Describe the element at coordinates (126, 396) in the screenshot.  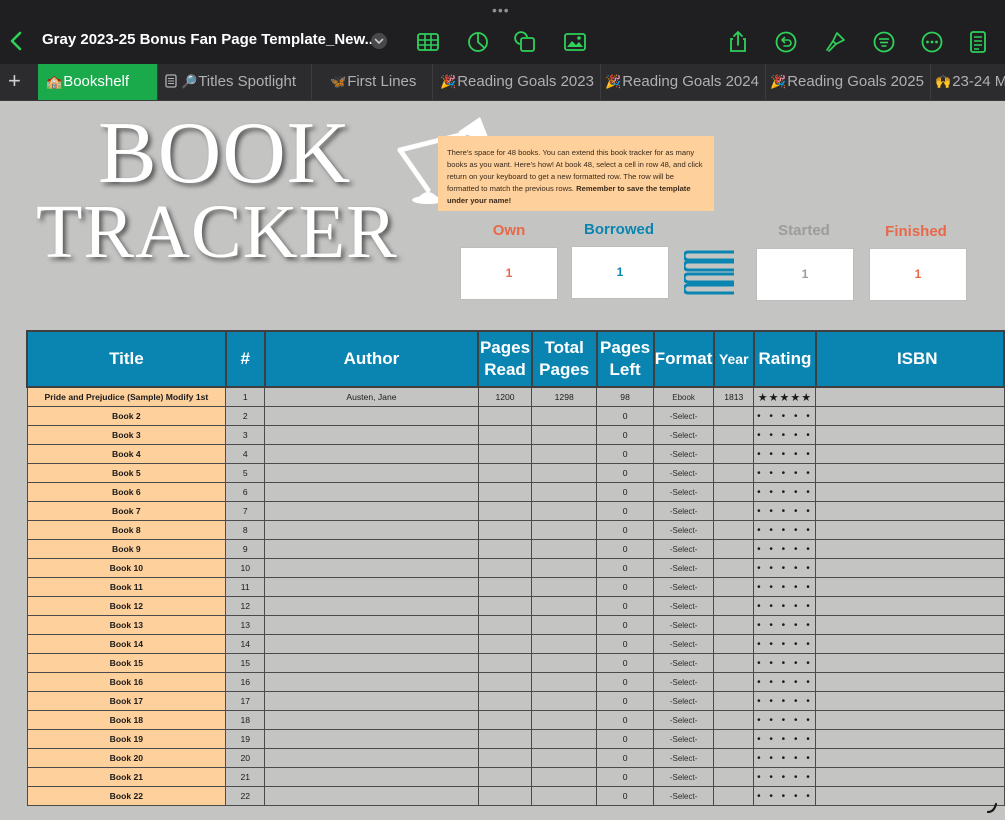
I see `title-cell: Pride and Prejudice (Sample) Modify 1st` at that location.